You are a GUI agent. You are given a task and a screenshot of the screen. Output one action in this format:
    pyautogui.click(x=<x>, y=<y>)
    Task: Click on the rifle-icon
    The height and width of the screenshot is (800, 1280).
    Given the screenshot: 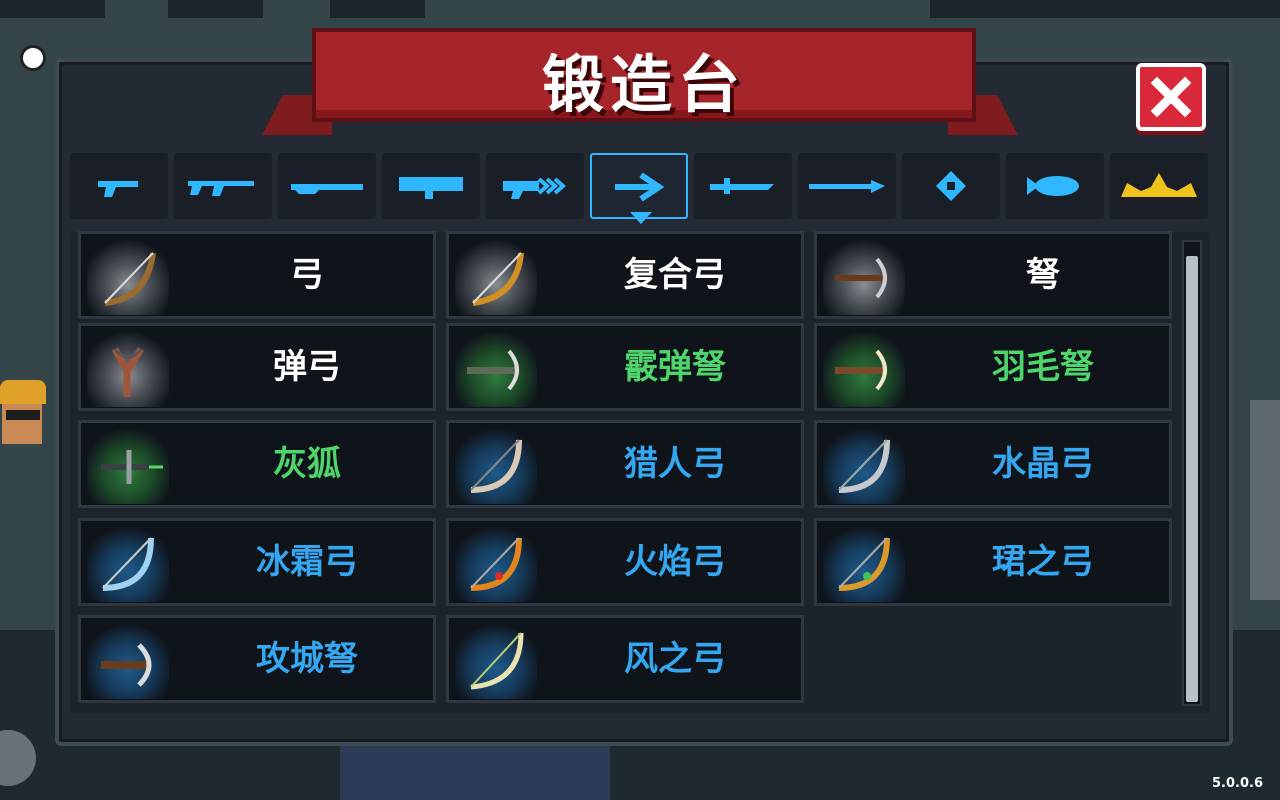 What is the action you would take?
    pyautogui.click(x=221, y=188)
    